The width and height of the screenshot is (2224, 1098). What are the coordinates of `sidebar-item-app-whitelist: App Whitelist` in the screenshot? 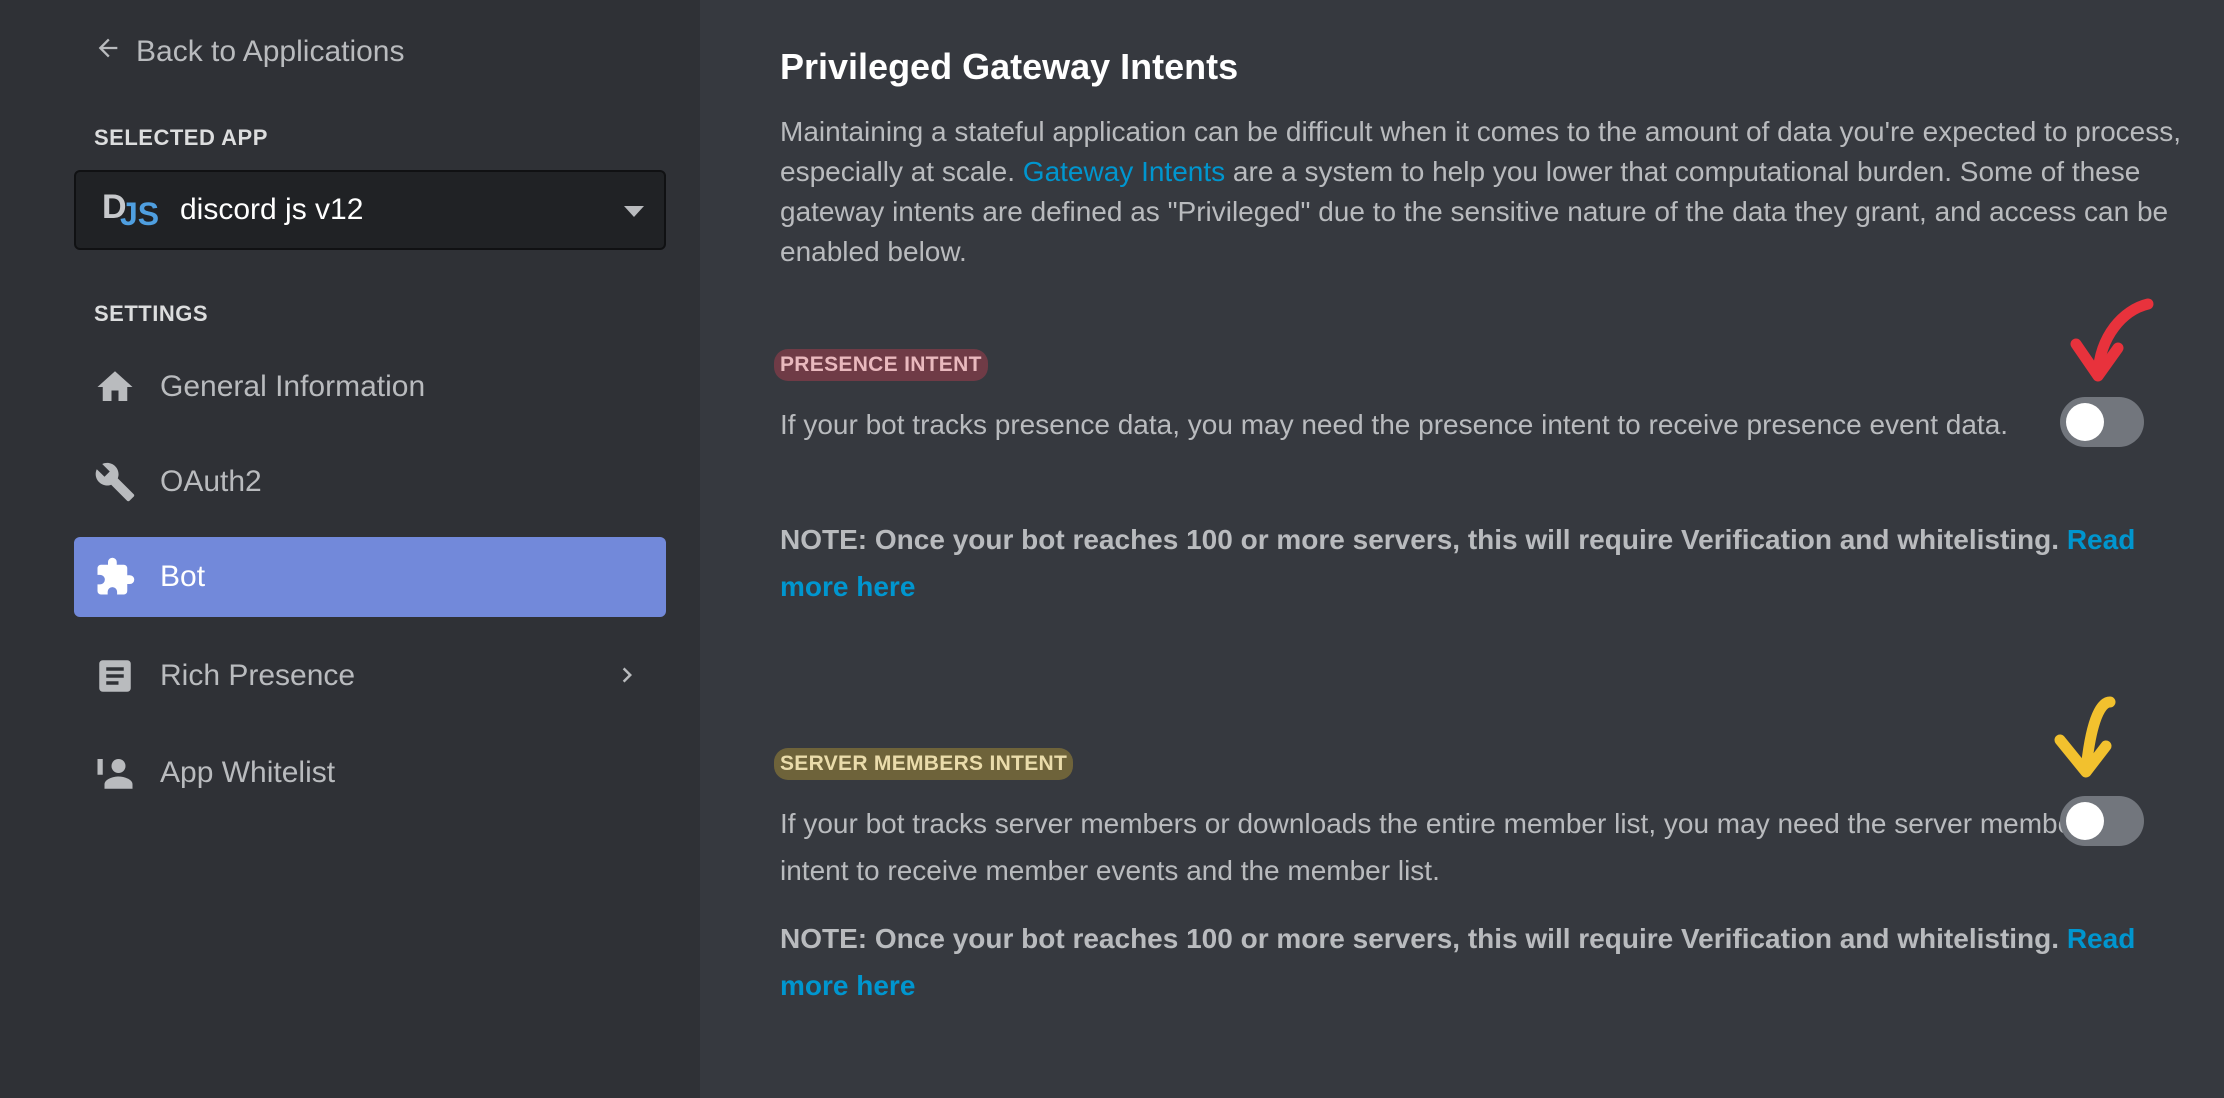 It's located at (370, 773).